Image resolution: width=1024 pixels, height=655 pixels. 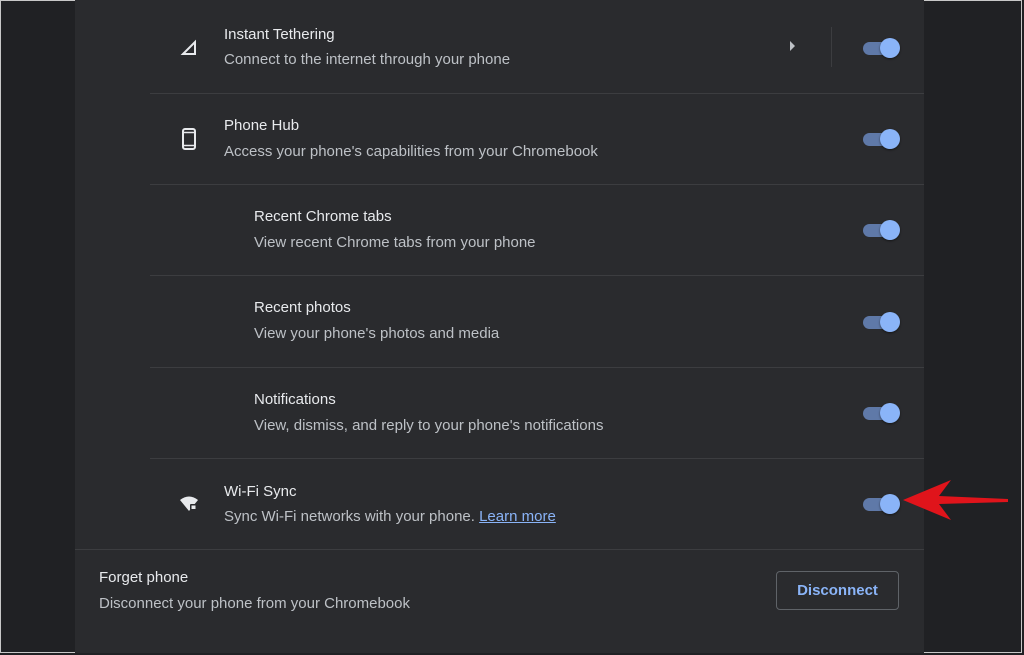 What do you see at coordinates (262, 125) in the screenshot?
I see `setting-title: Phone Hub` at bounding box center [262, 125].